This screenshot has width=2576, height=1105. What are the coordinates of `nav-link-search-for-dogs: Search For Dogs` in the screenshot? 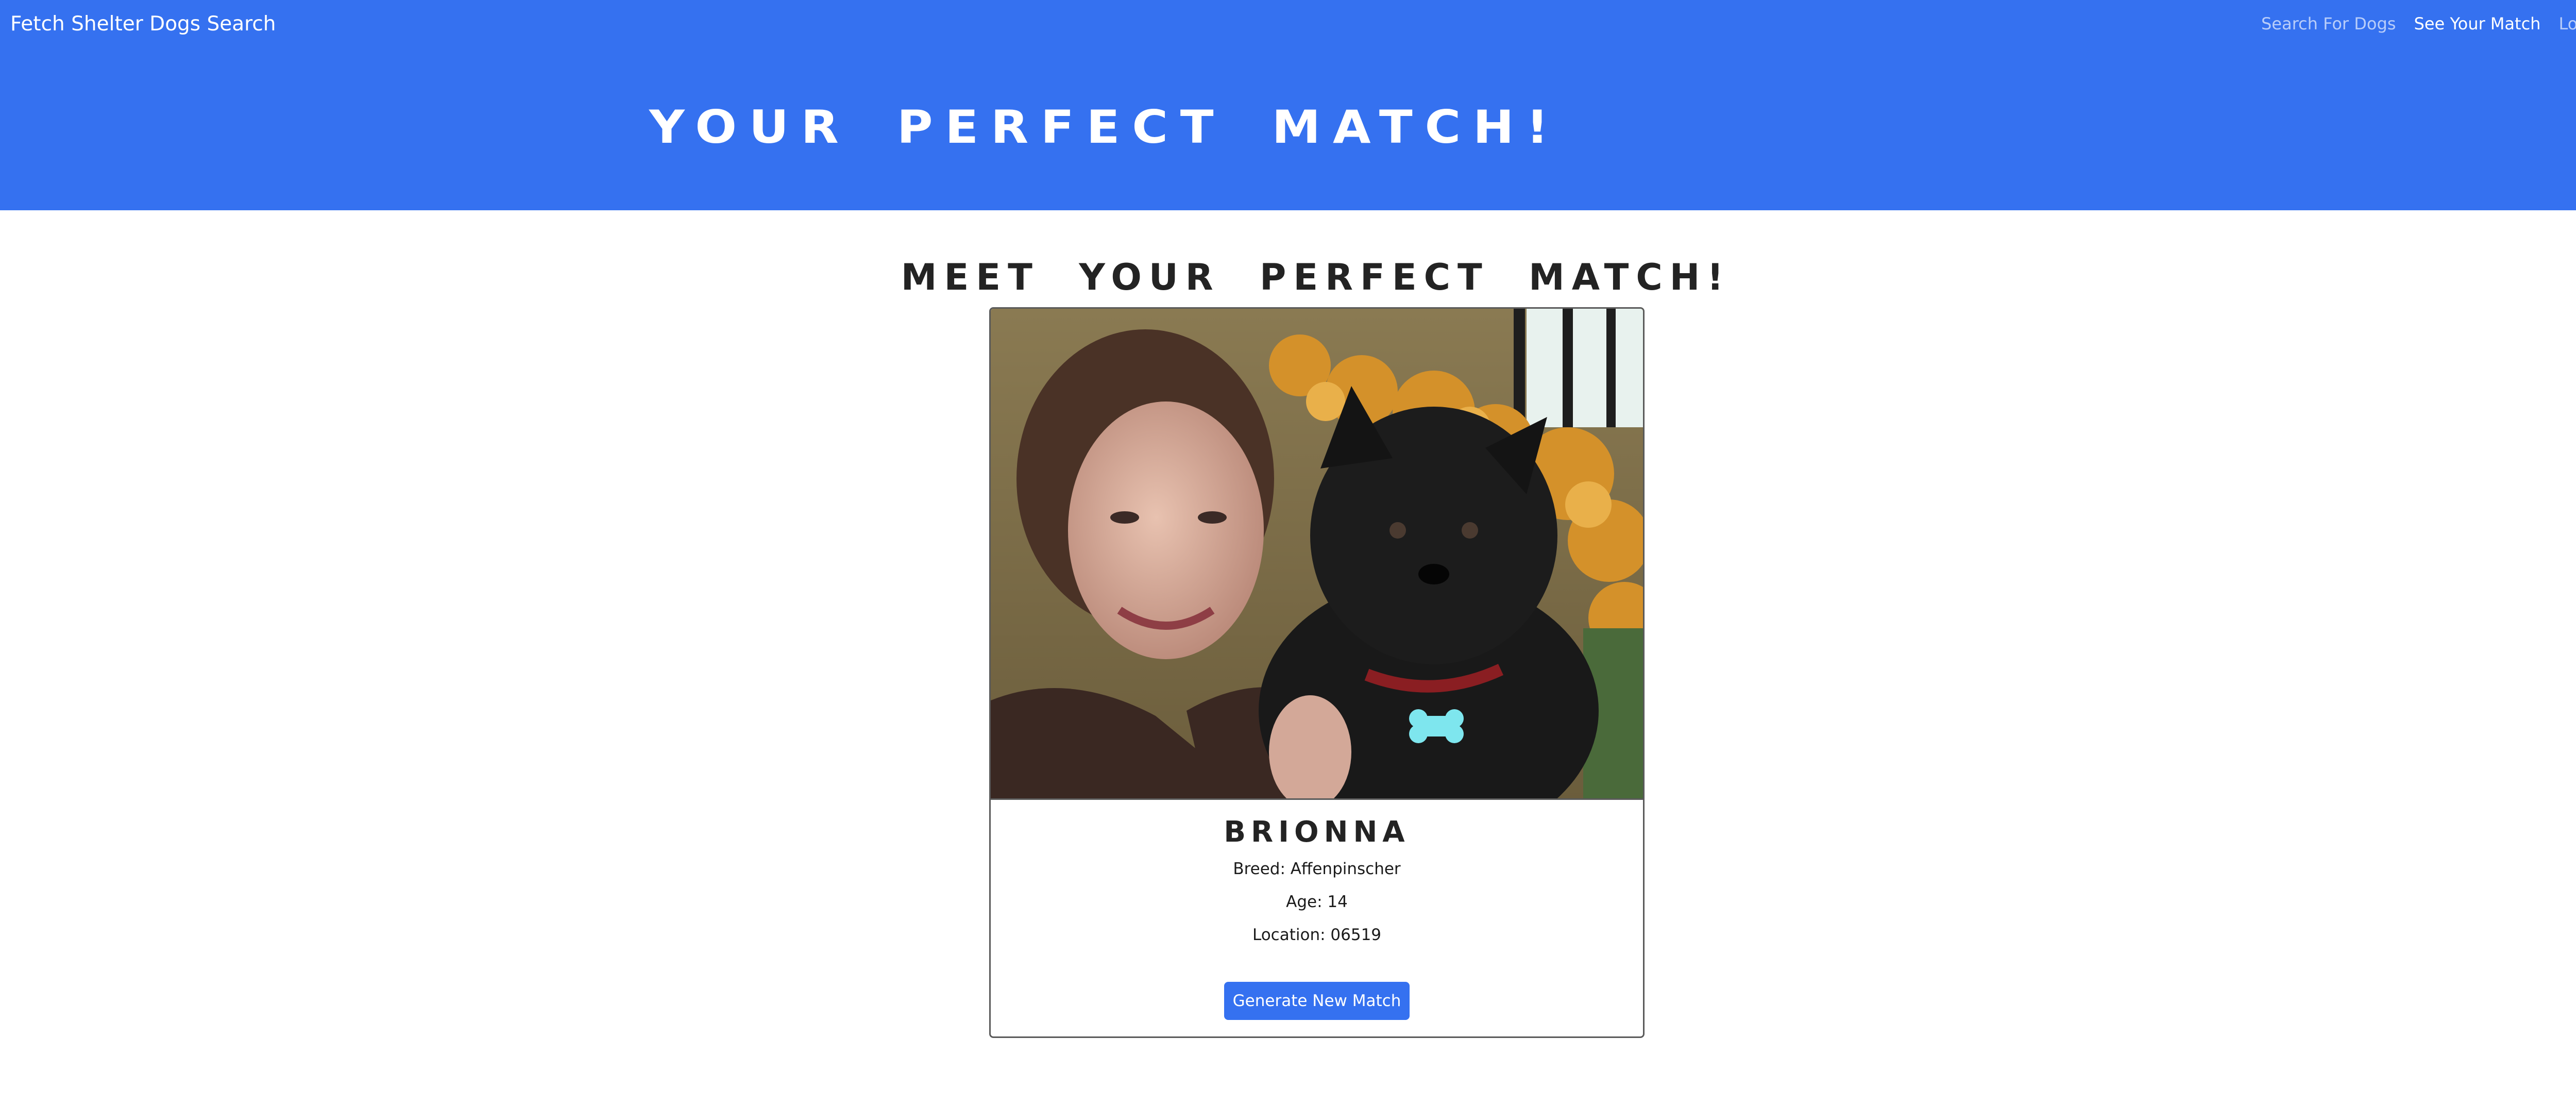 It's located at (2328, 24).